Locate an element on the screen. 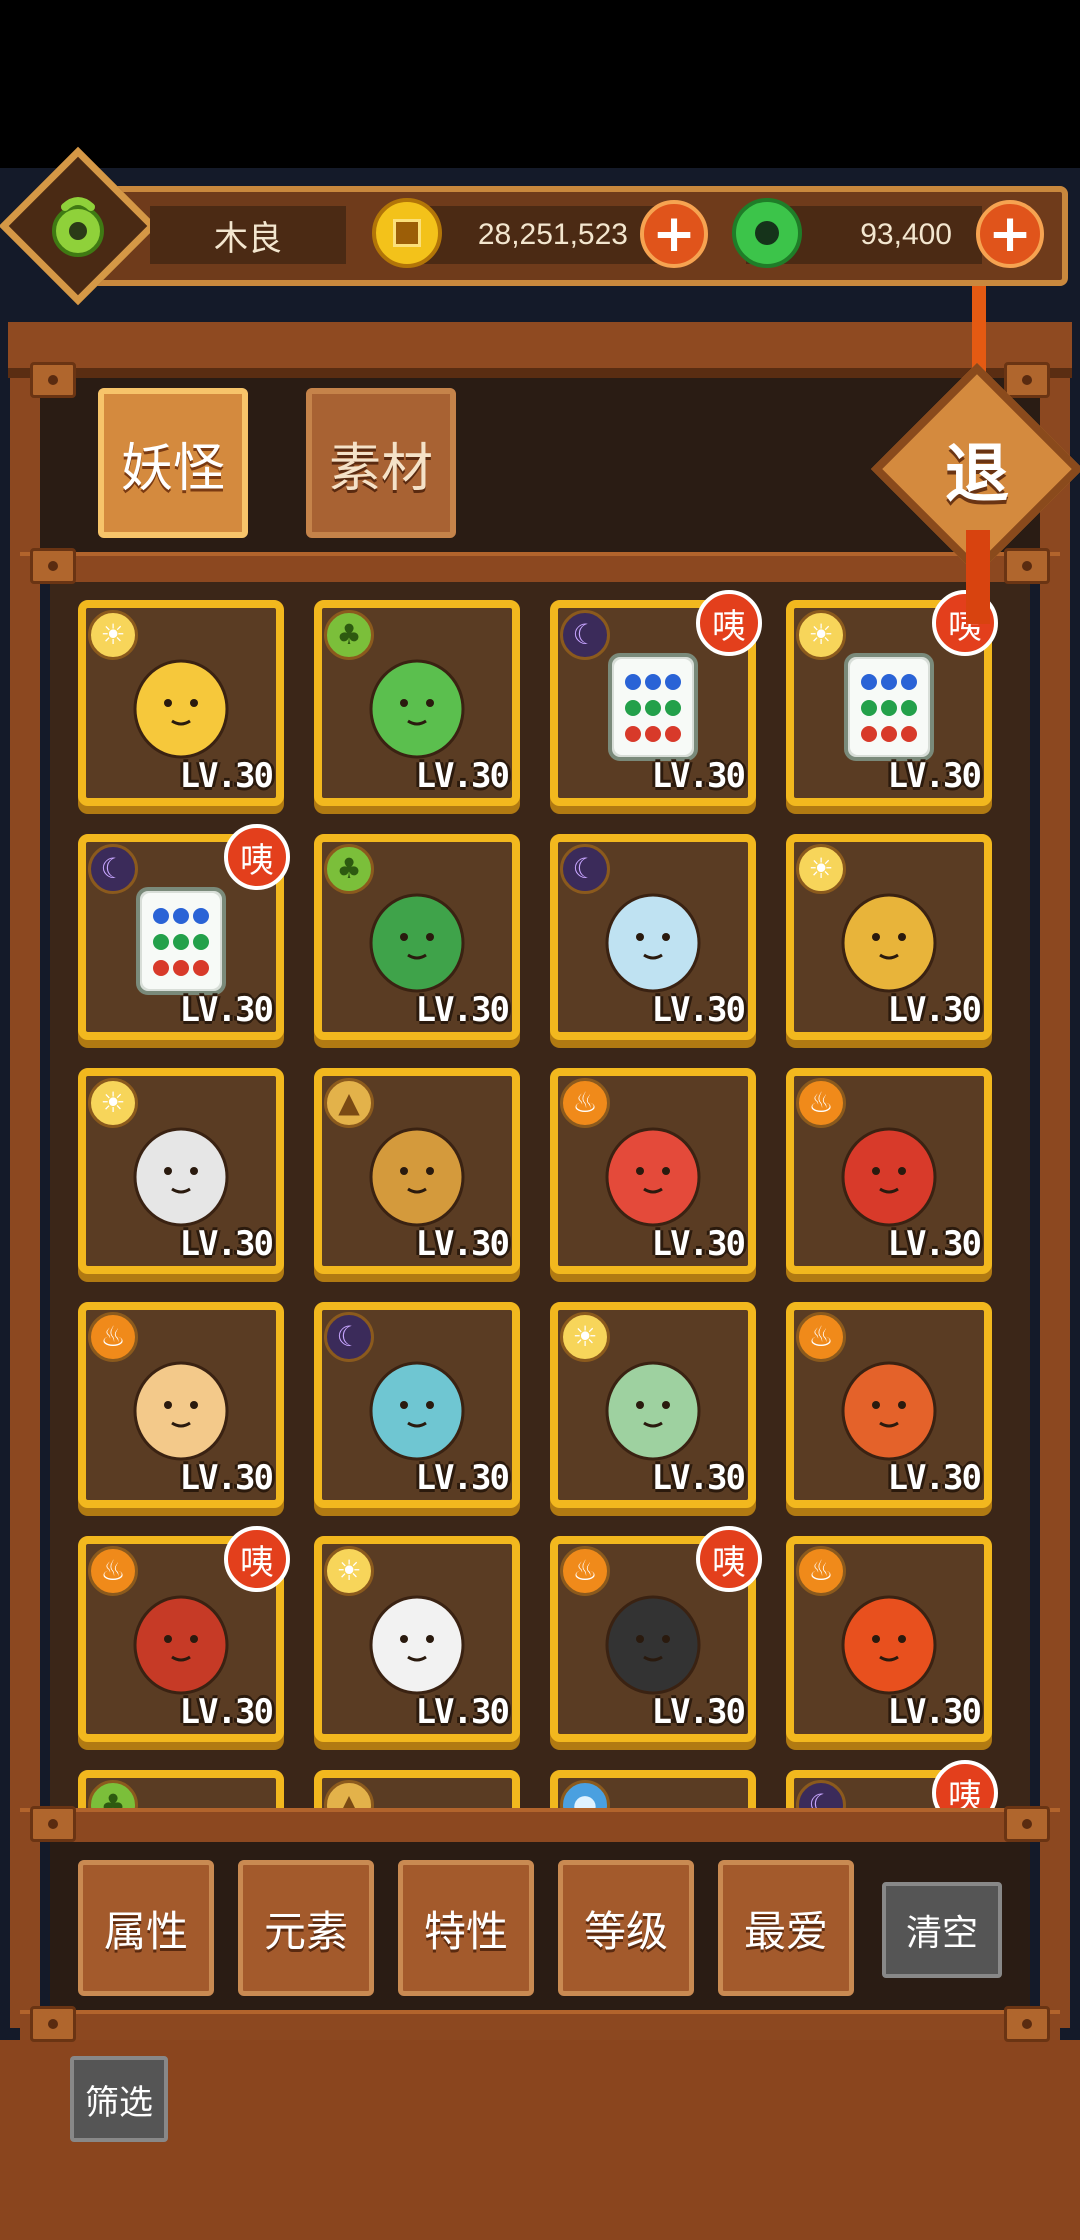 The height and width of the screenshot is (2240, 1080). gold-coin-icon is located at coordinates (407, 233).